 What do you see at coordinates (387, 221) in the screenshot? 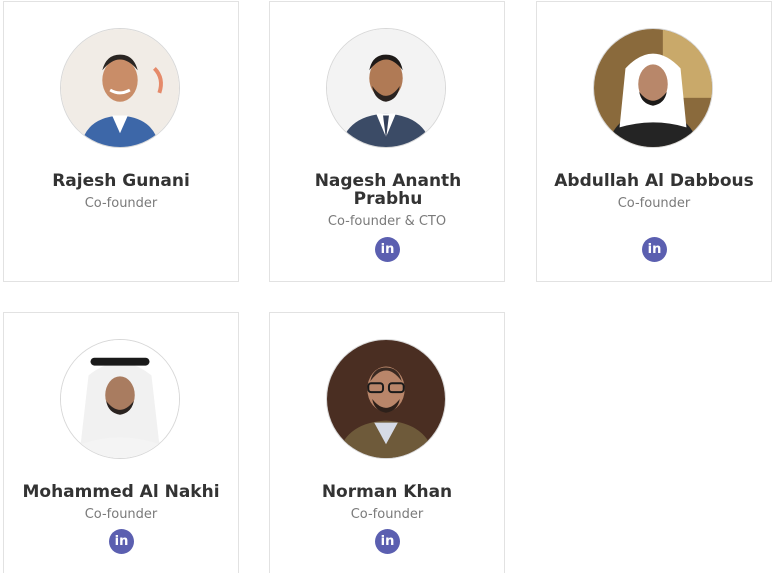
I see `member-role: Co-founder & CTO` at bounding box center [387, 221].